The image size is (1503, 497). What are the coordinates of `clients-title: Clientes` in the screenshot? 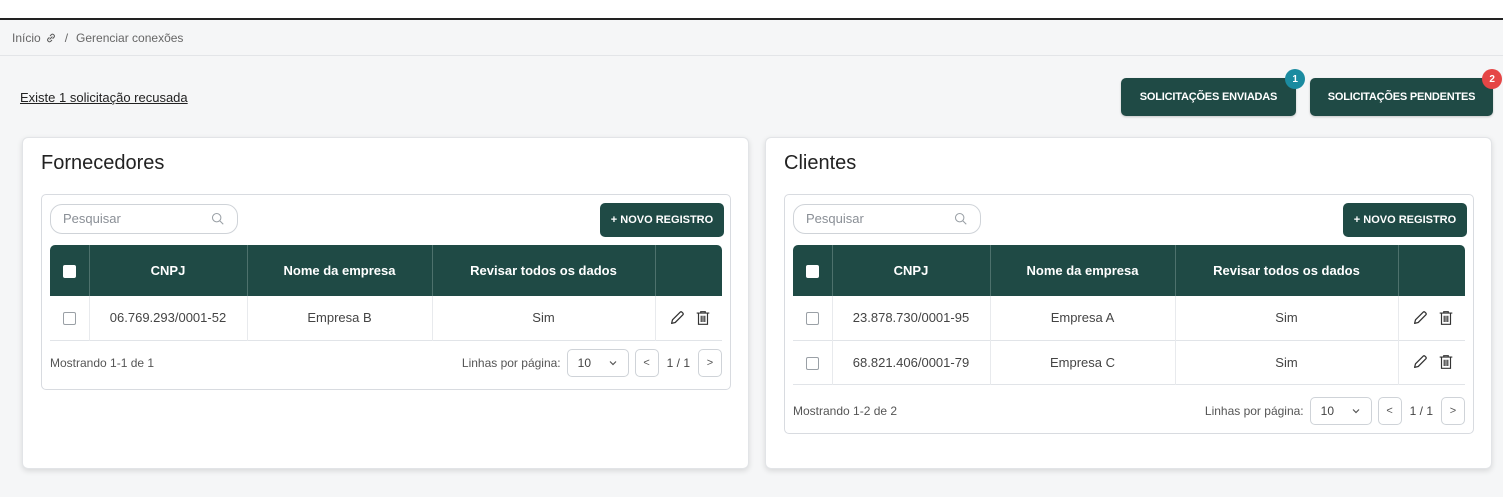 It's located at (820, 163).